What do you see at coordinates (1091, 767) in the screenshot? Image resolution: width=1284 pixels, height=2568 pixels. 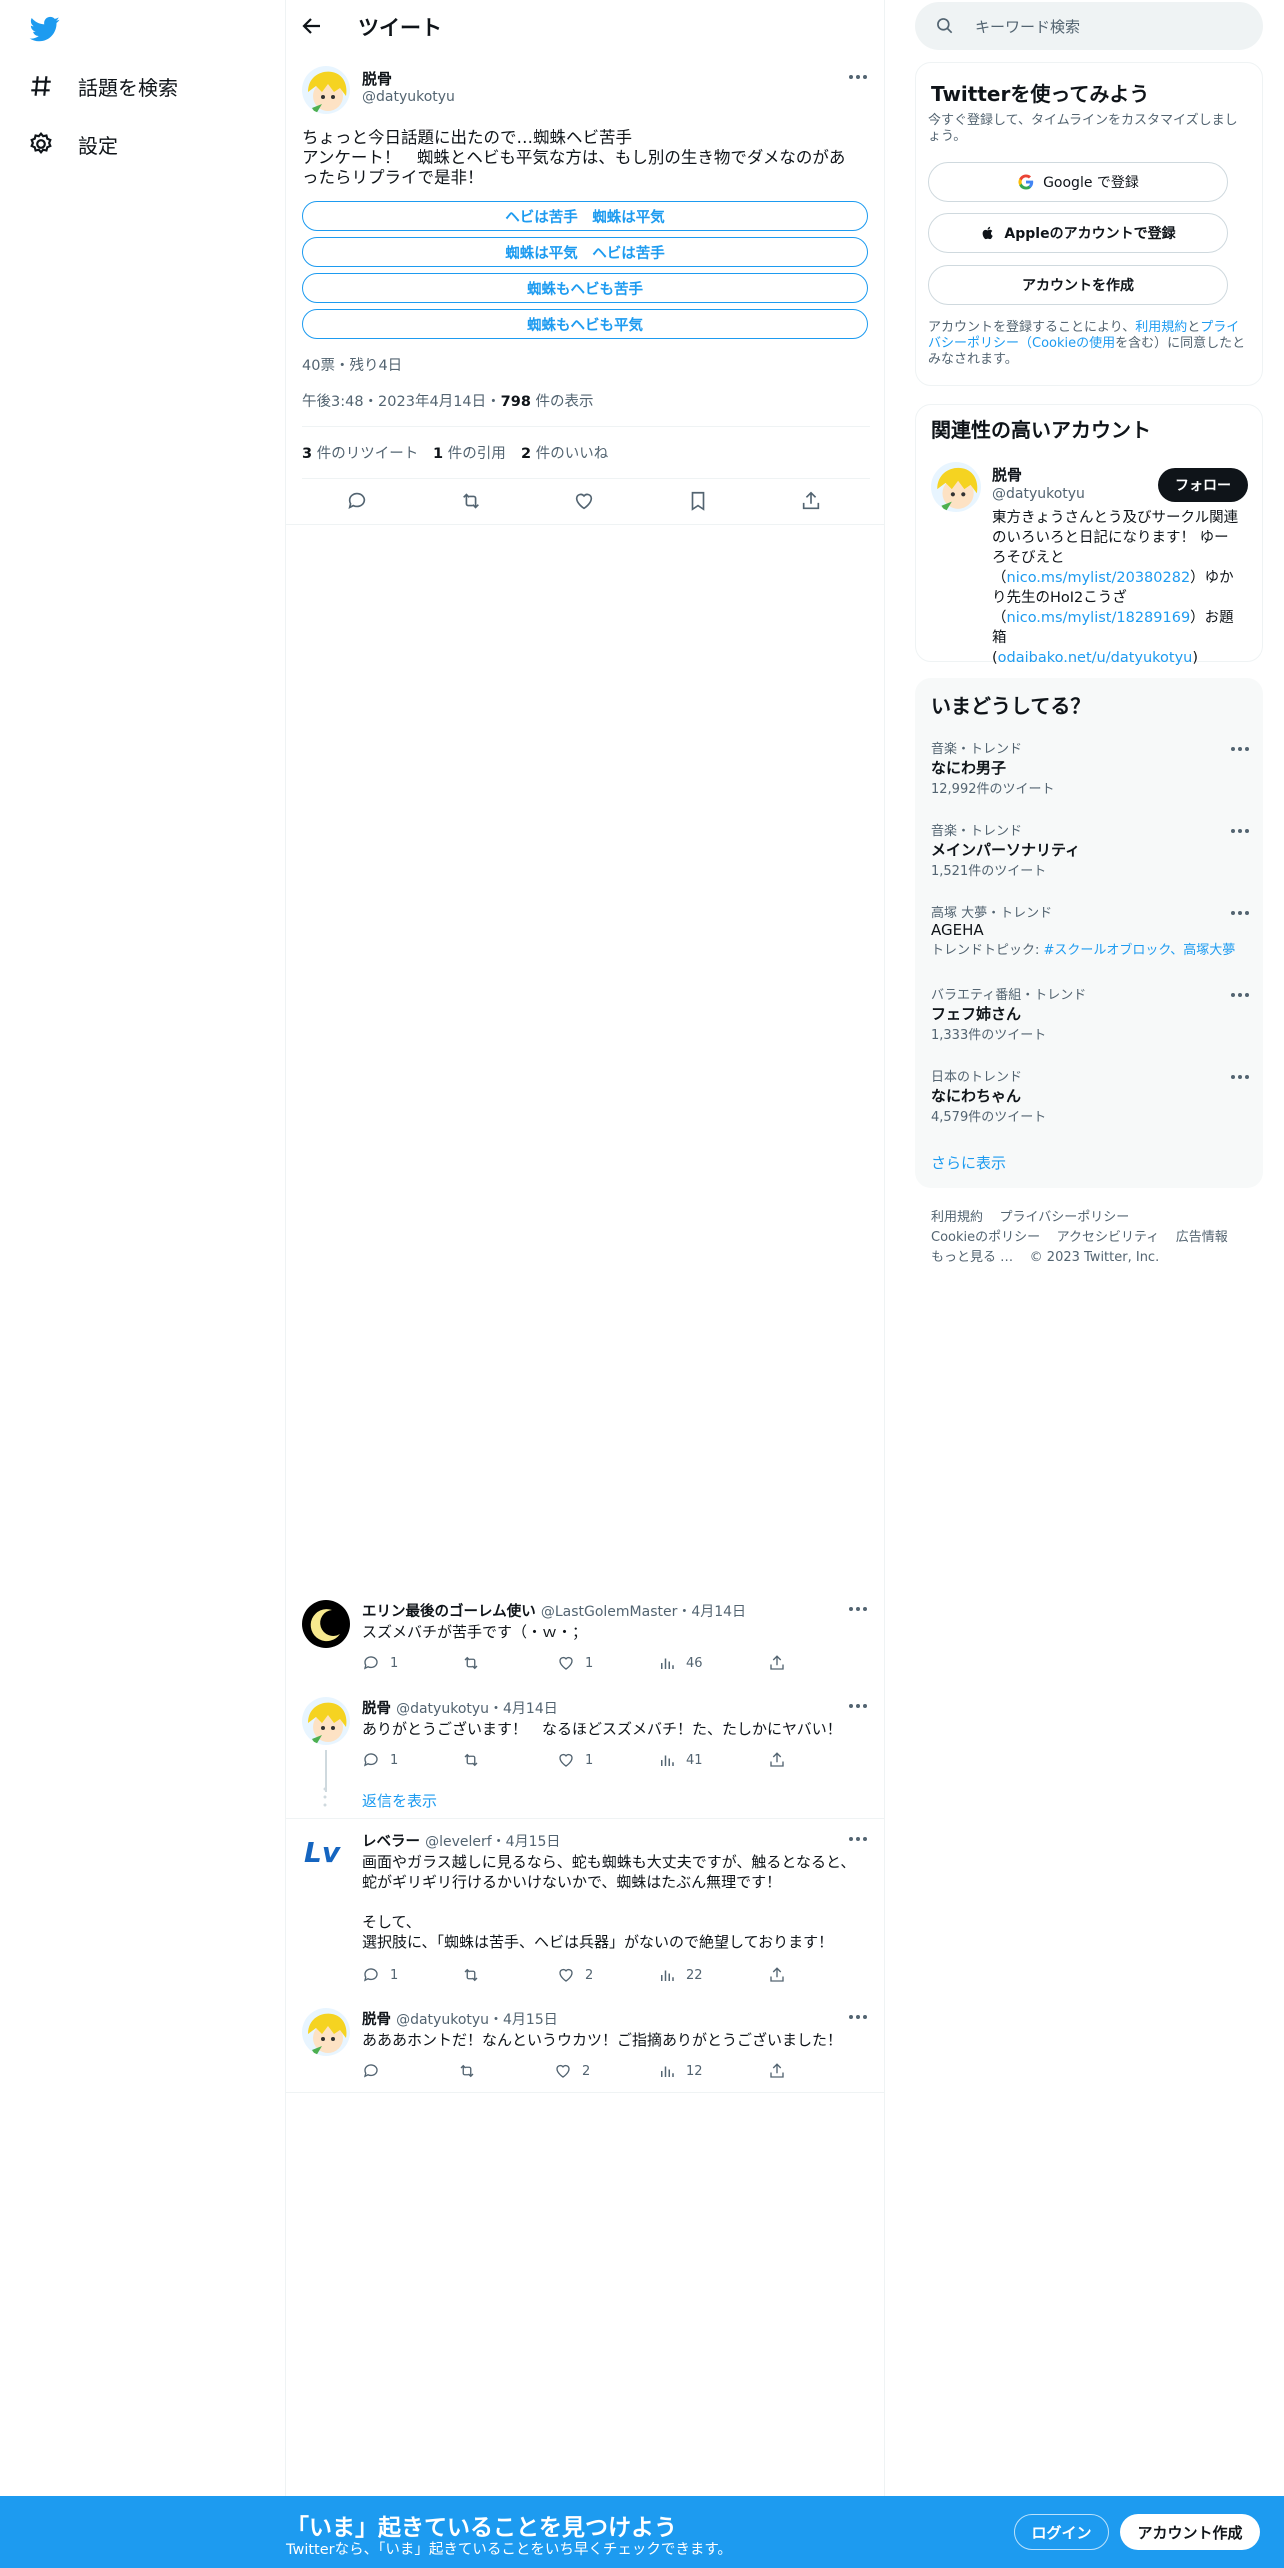 I see `trend-item: 音楽・トレンド なにわ男子 12,992件のツイート` at bounding box center [1091, 767].